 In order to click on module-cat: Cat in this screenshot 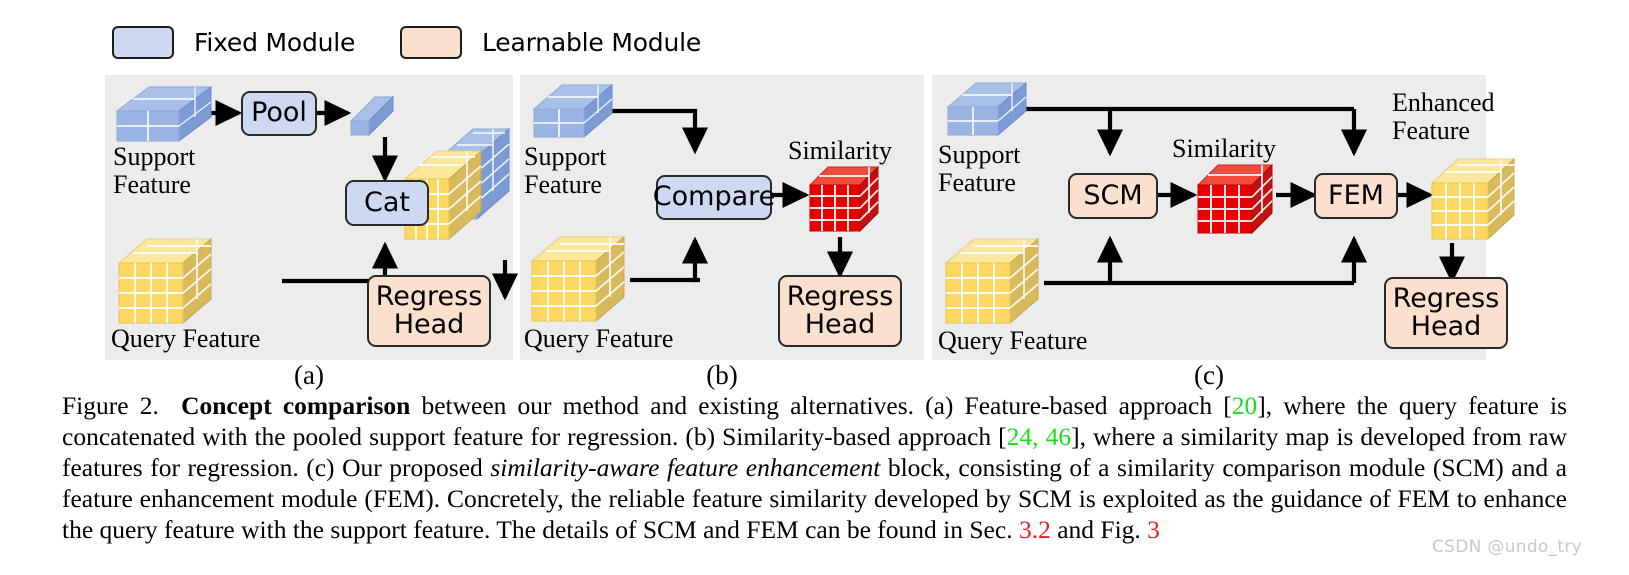, I will do `click(387, 203)`.